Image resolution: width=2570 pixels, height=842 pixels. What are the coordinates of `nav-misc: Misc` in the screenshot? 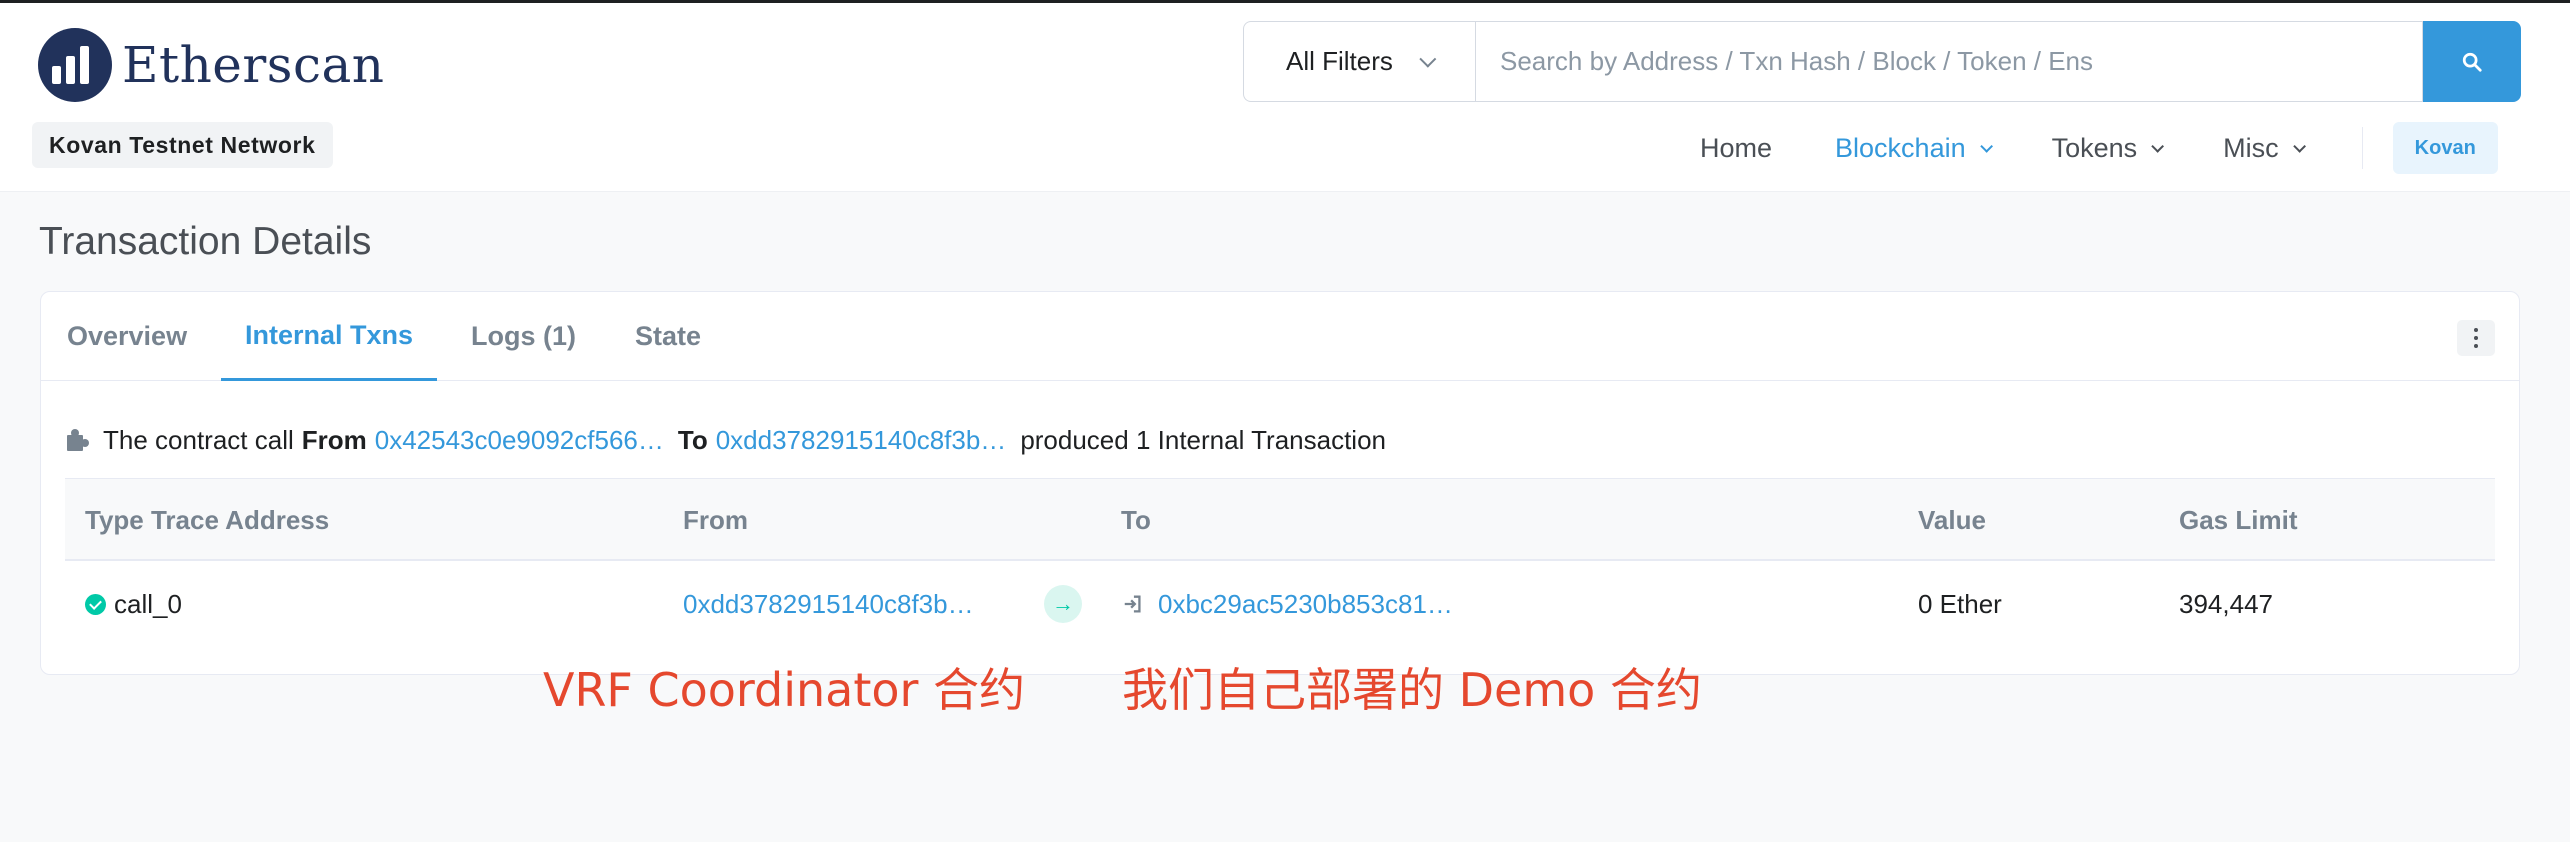 It's located at (2264, 148).